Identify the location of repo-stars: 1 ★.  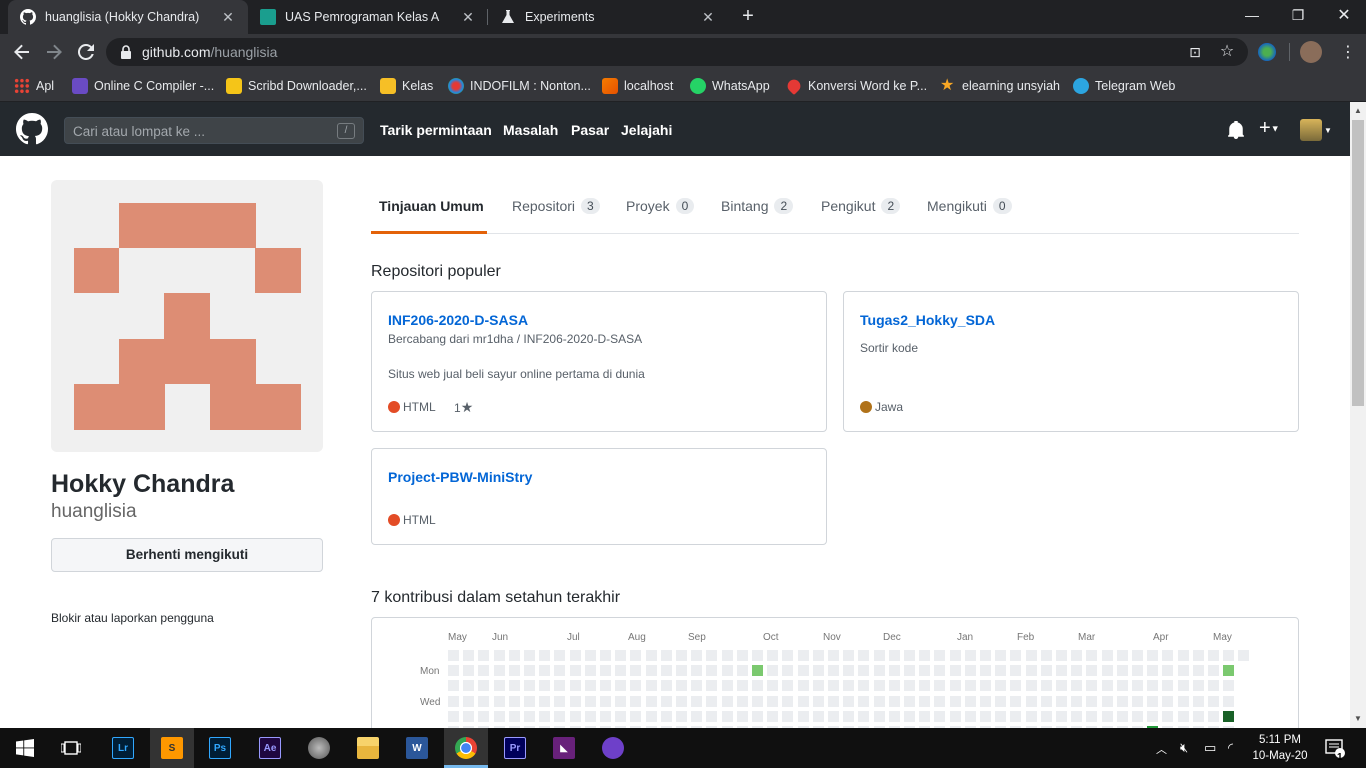
(463, 407).